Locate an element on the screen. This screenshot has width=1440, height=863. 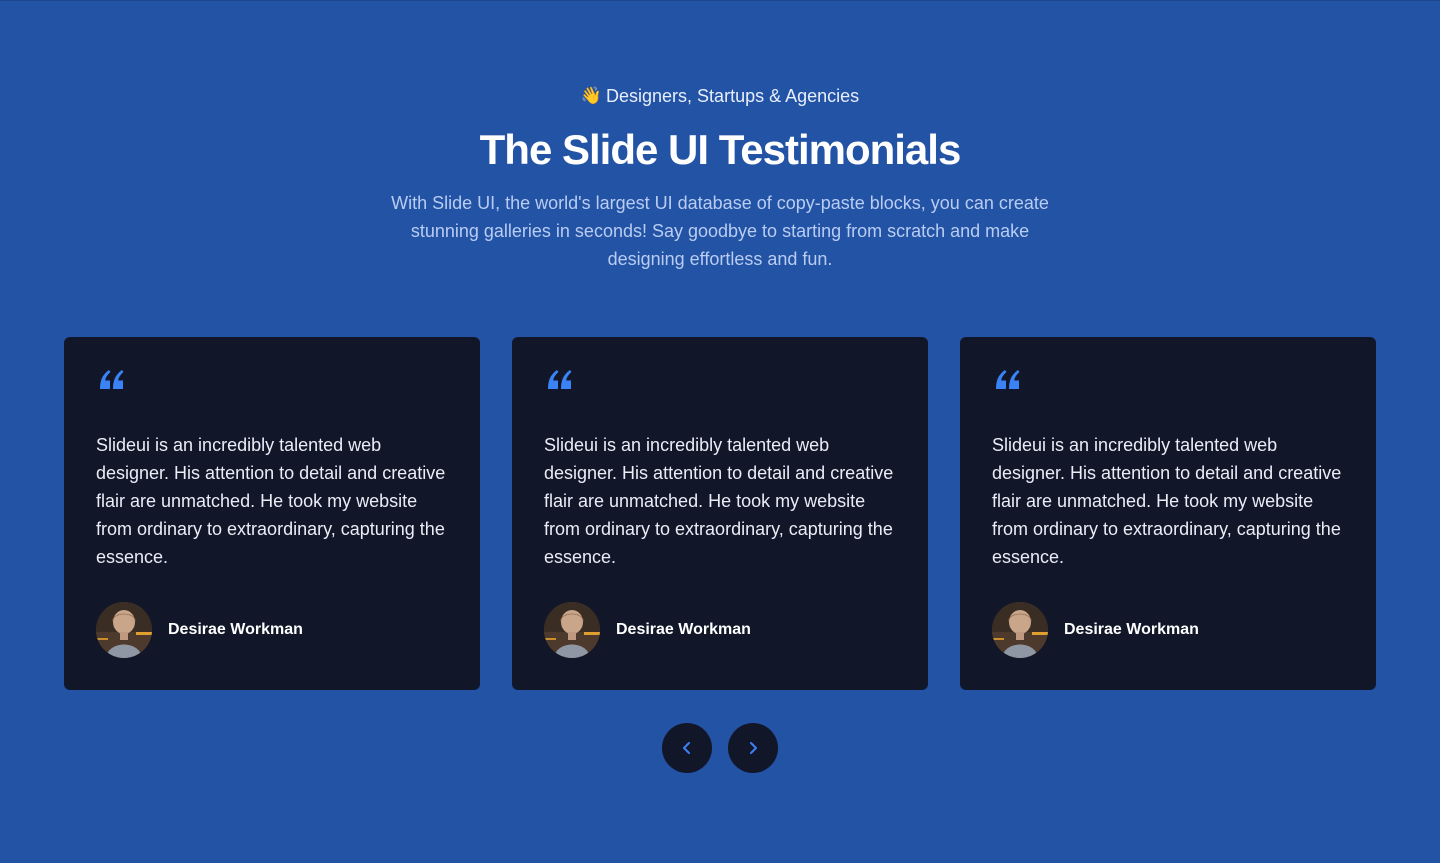
next-button is located at coordinates (753, 748).